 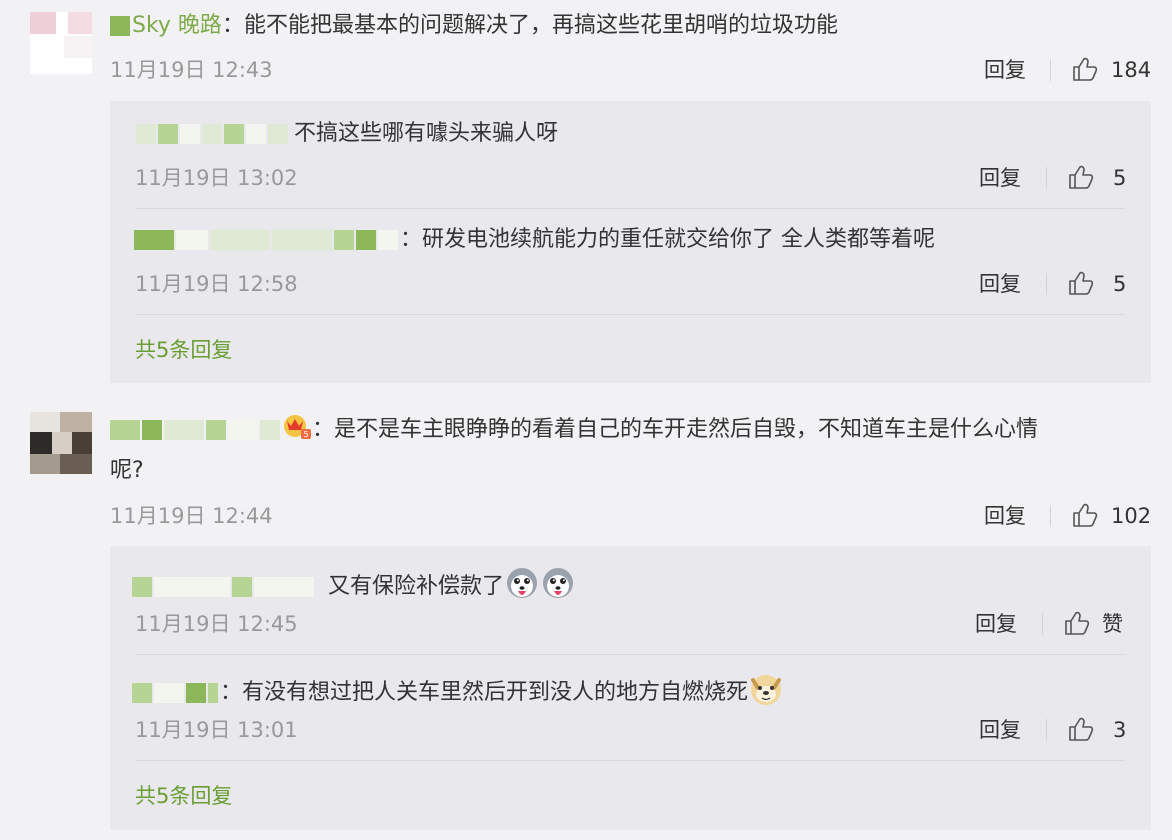 I want to click on reply-text: 有没有想过把人关车里然后开到没人的地方自燃烧死, so click(x=495, y=692).